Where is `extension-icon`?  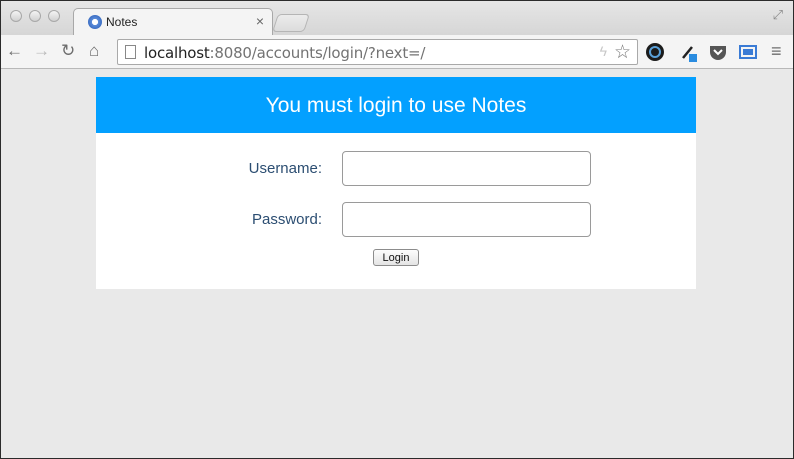
extension-icon is located at coordinates (655, 52).